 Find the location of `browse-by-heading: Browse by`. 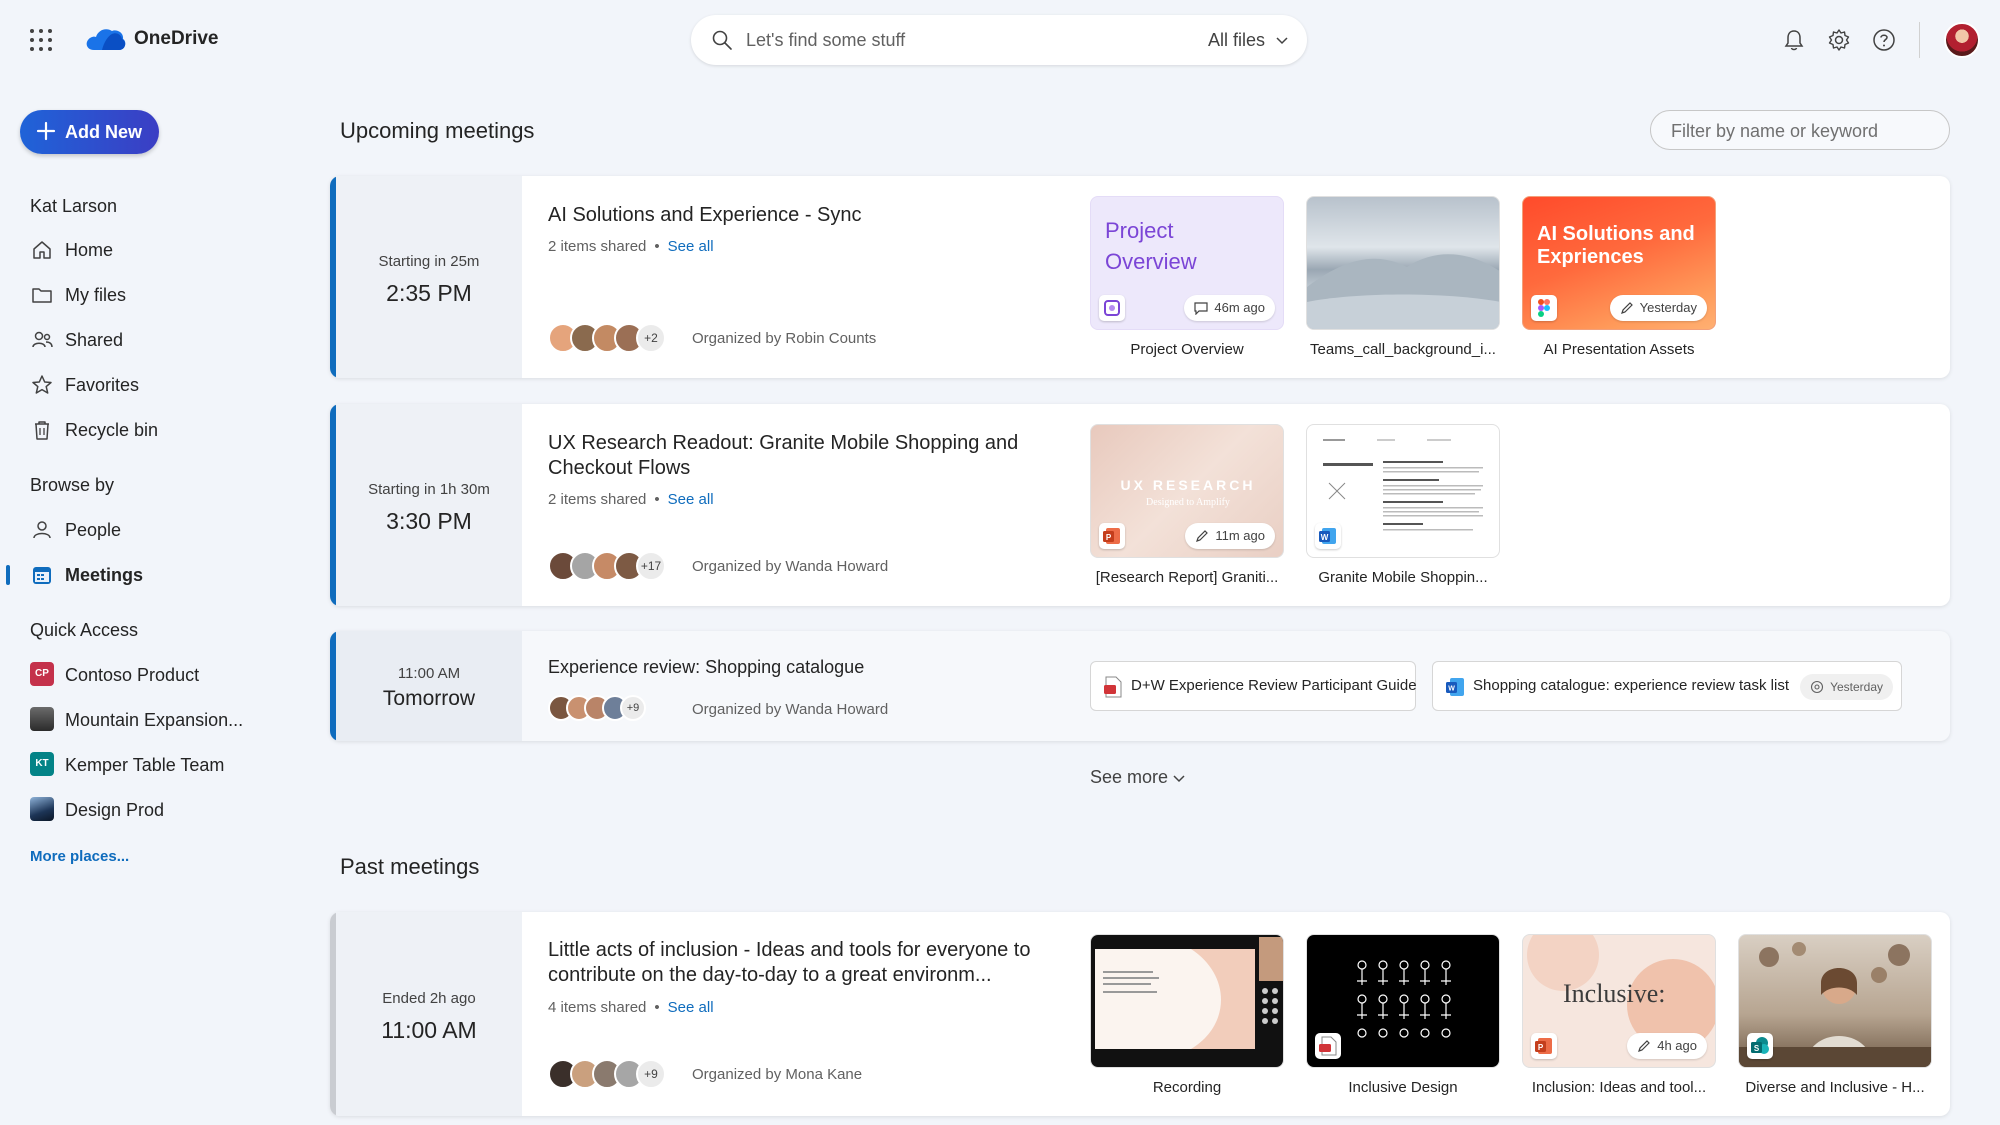

browse-by-heading: Browse by is located at coordinates (72, 485).